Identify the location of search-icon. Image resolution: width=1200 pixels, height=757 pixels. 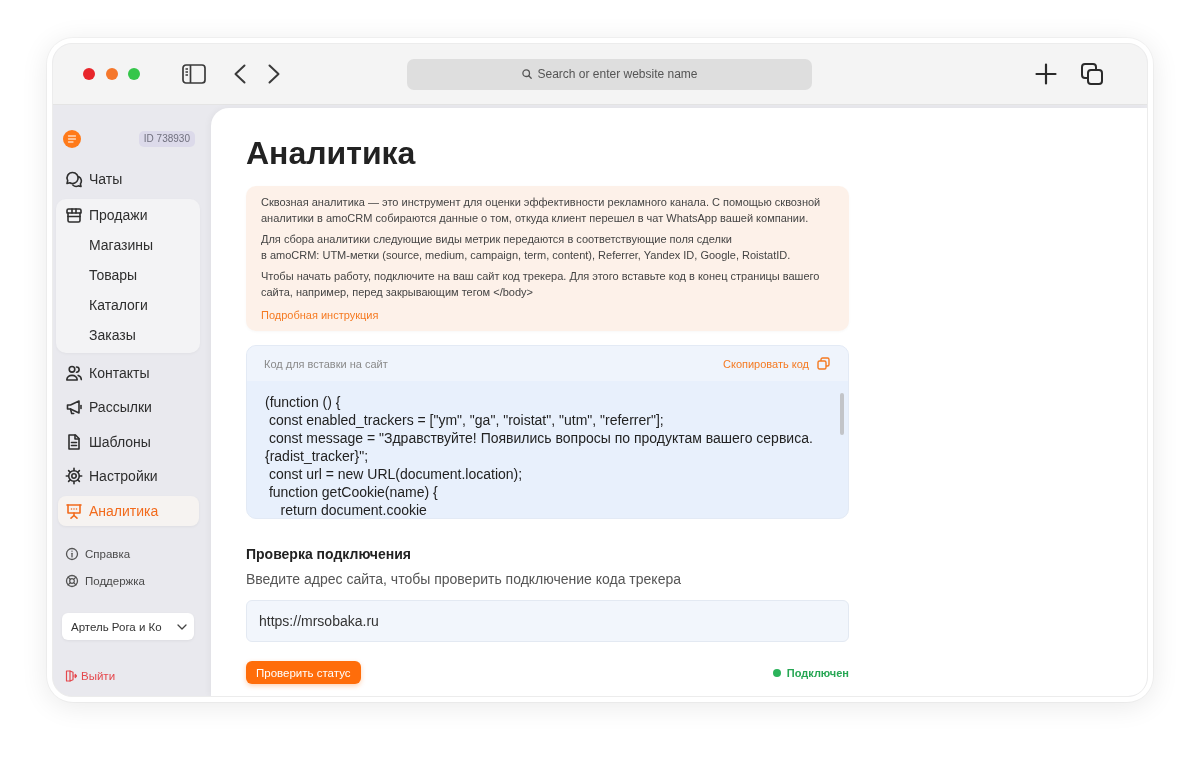
(526, 74).